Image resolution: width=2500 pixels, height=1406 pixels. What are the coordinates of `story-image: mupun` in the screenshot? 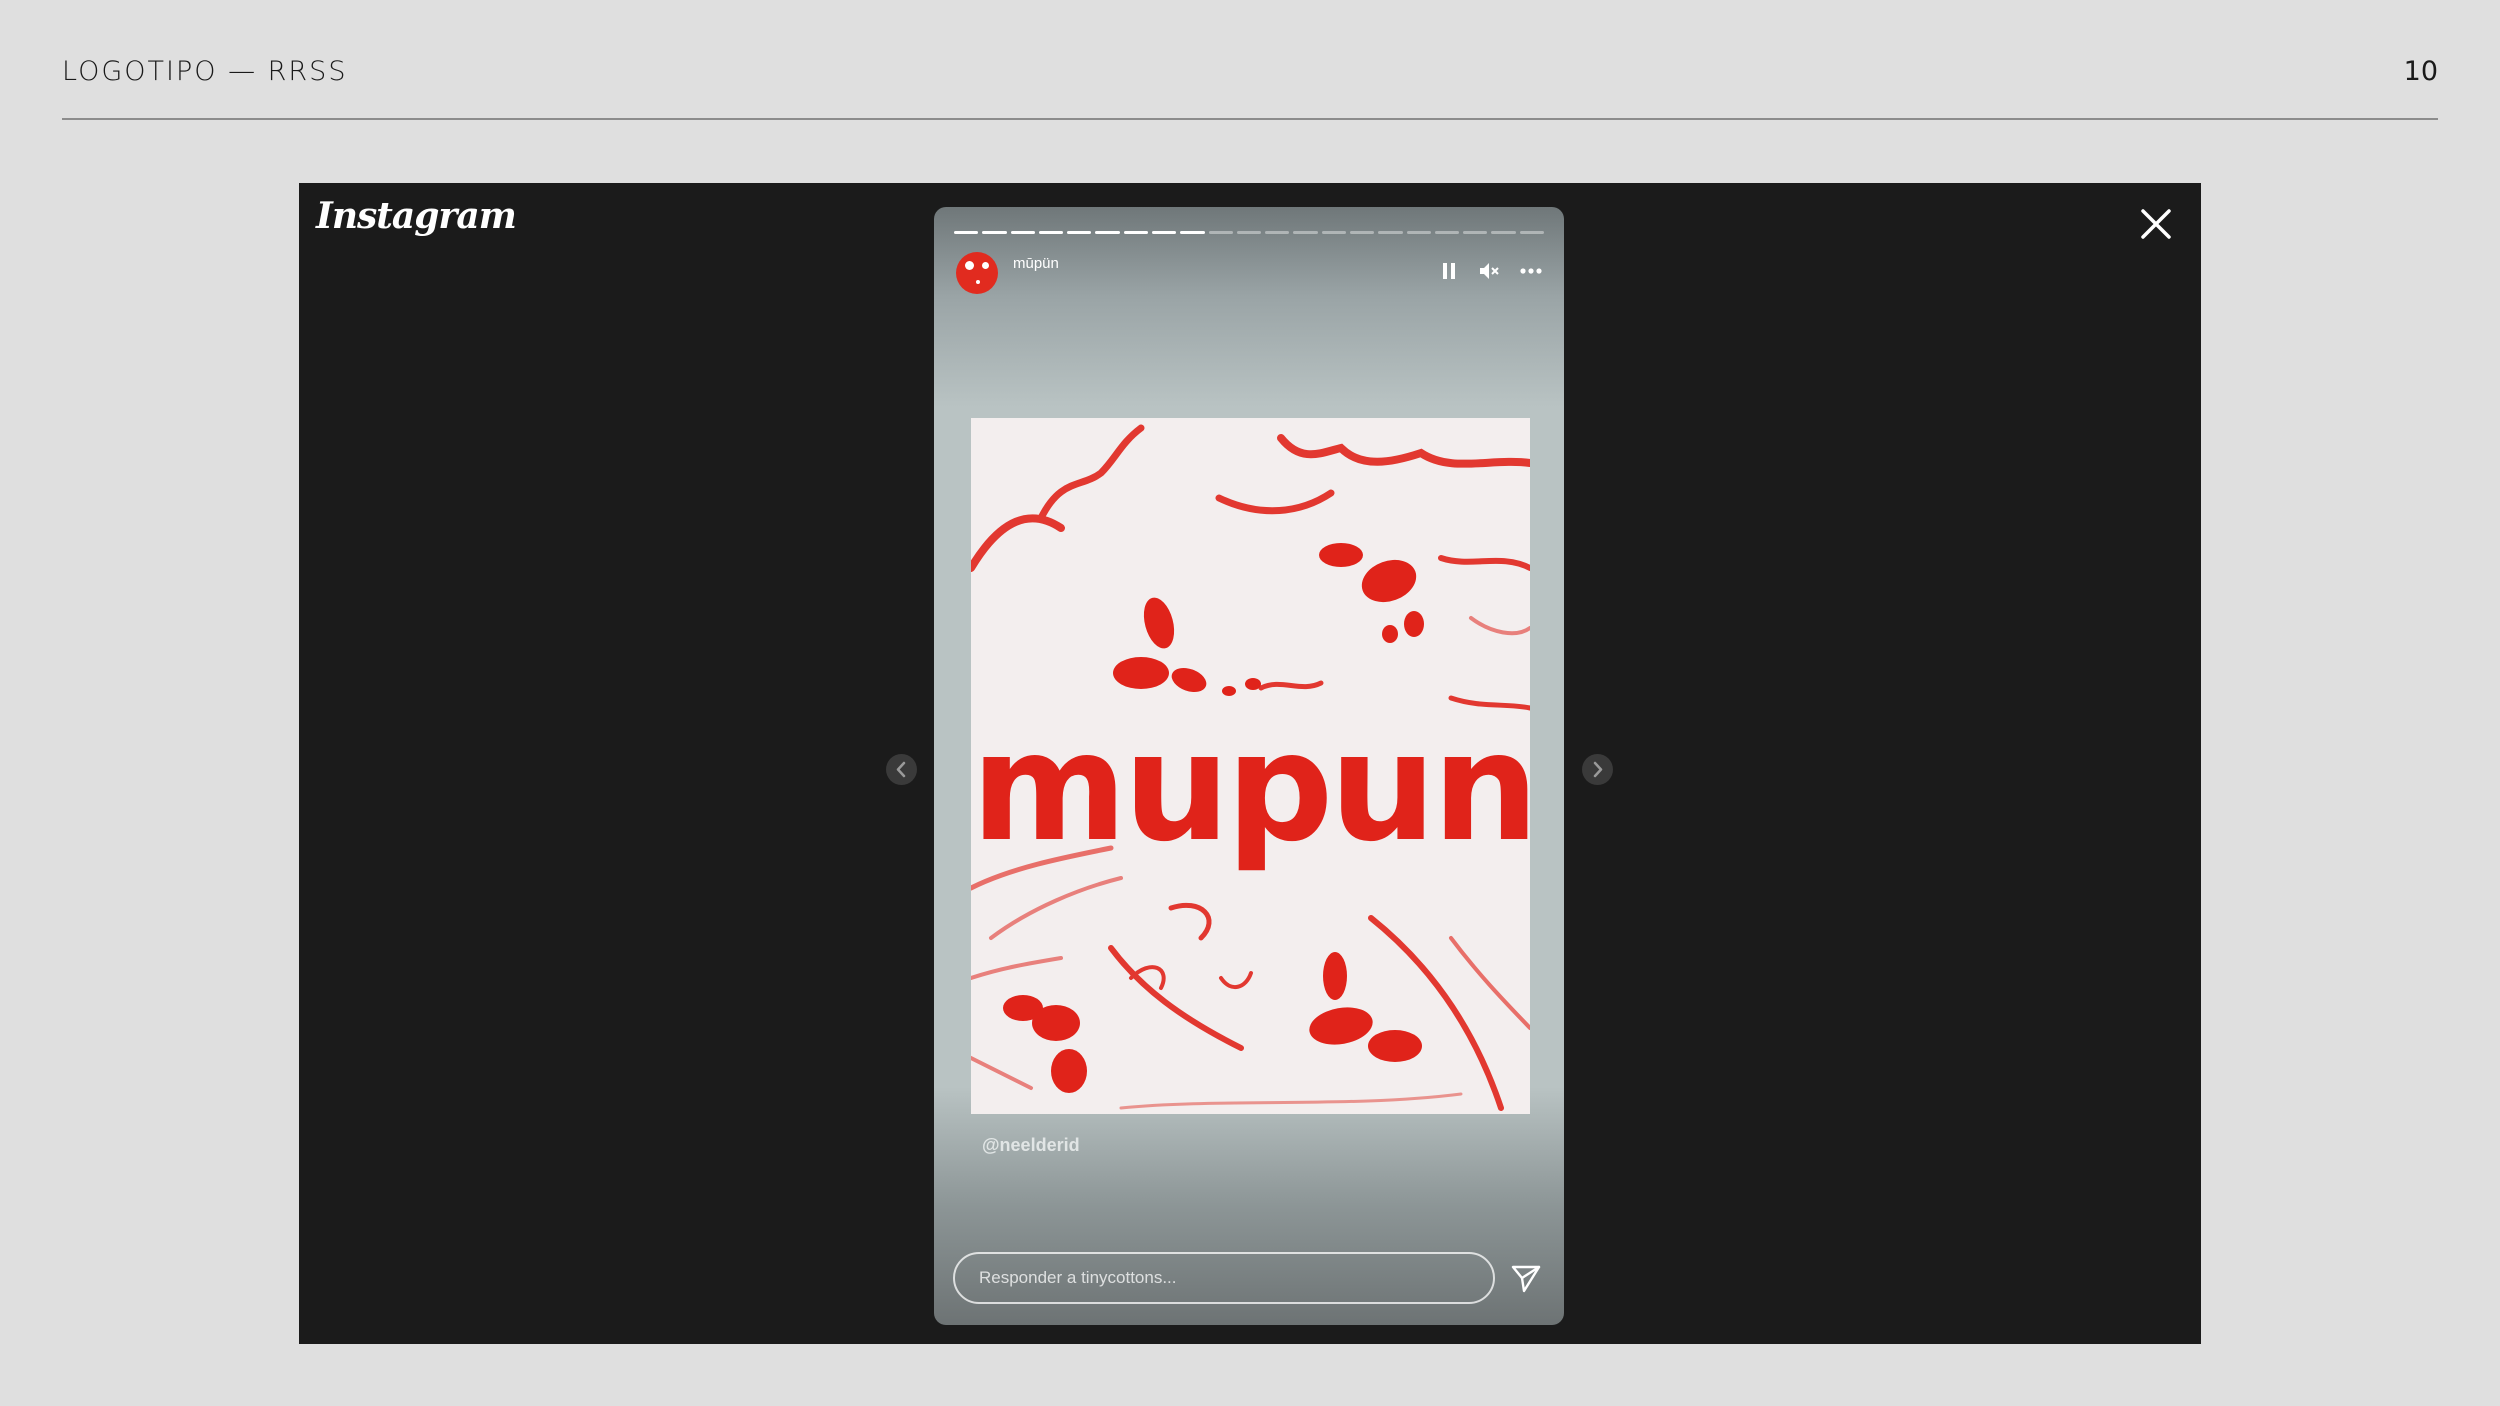 It's located at (1250, 766).